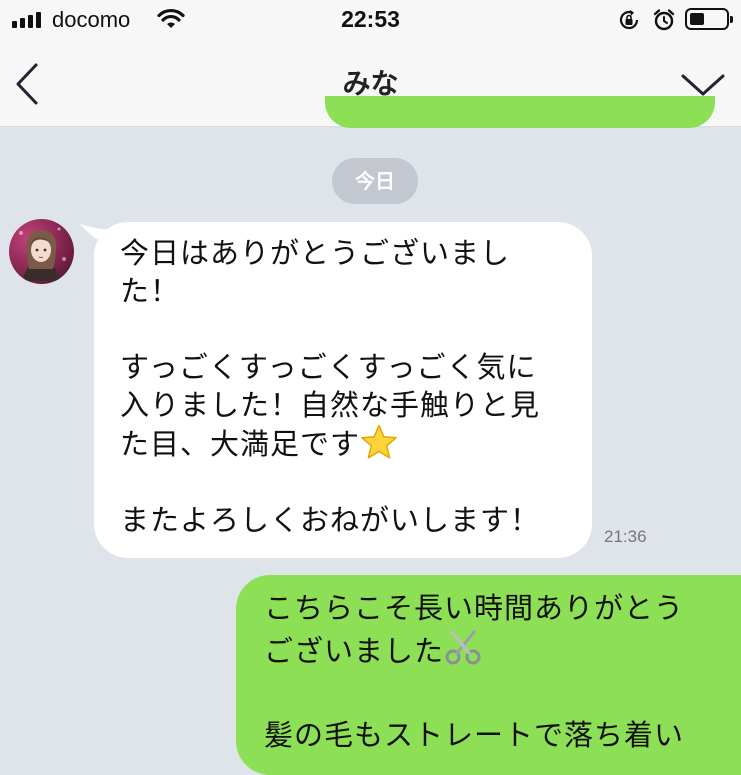 This screenshot has width=741, height=775. I want to click on date-separator: 今日, so click(375, 181).